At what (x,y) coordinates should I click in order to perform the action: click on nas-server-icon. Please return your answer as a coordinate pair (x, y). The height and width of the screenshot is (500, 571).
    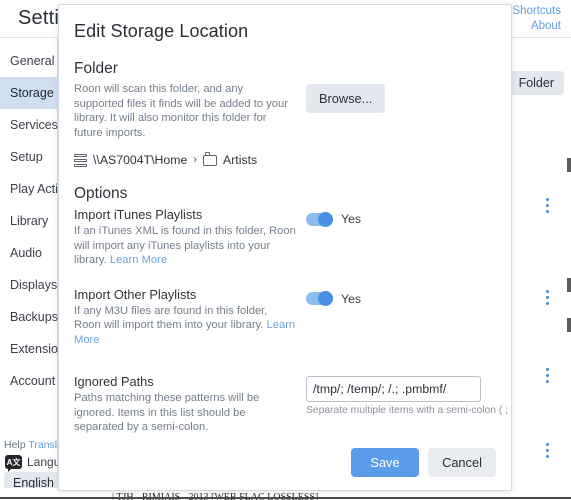
    Looking at the image, I should click on (80, 160).